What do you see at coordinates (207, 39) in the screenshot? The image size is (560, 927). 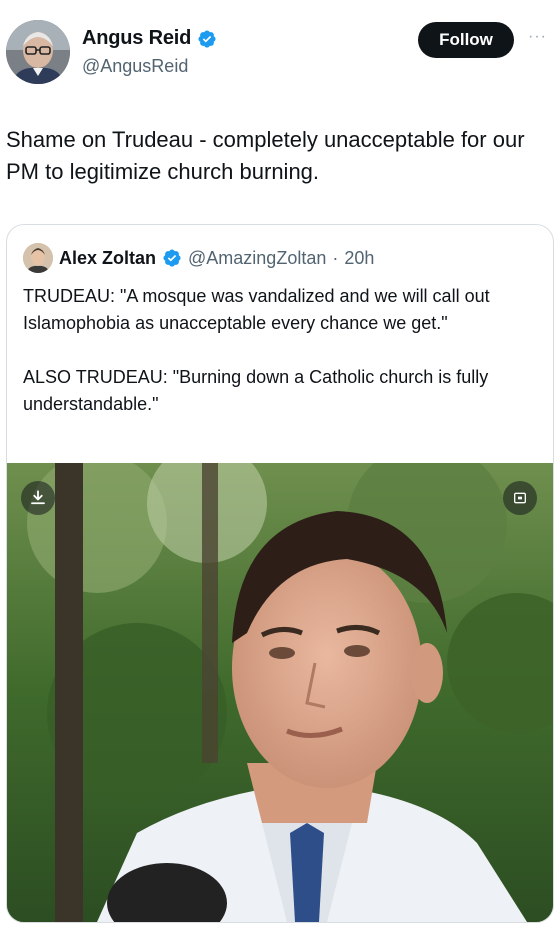 I see `verified-badge-icon` at bounding box center [207, 39].